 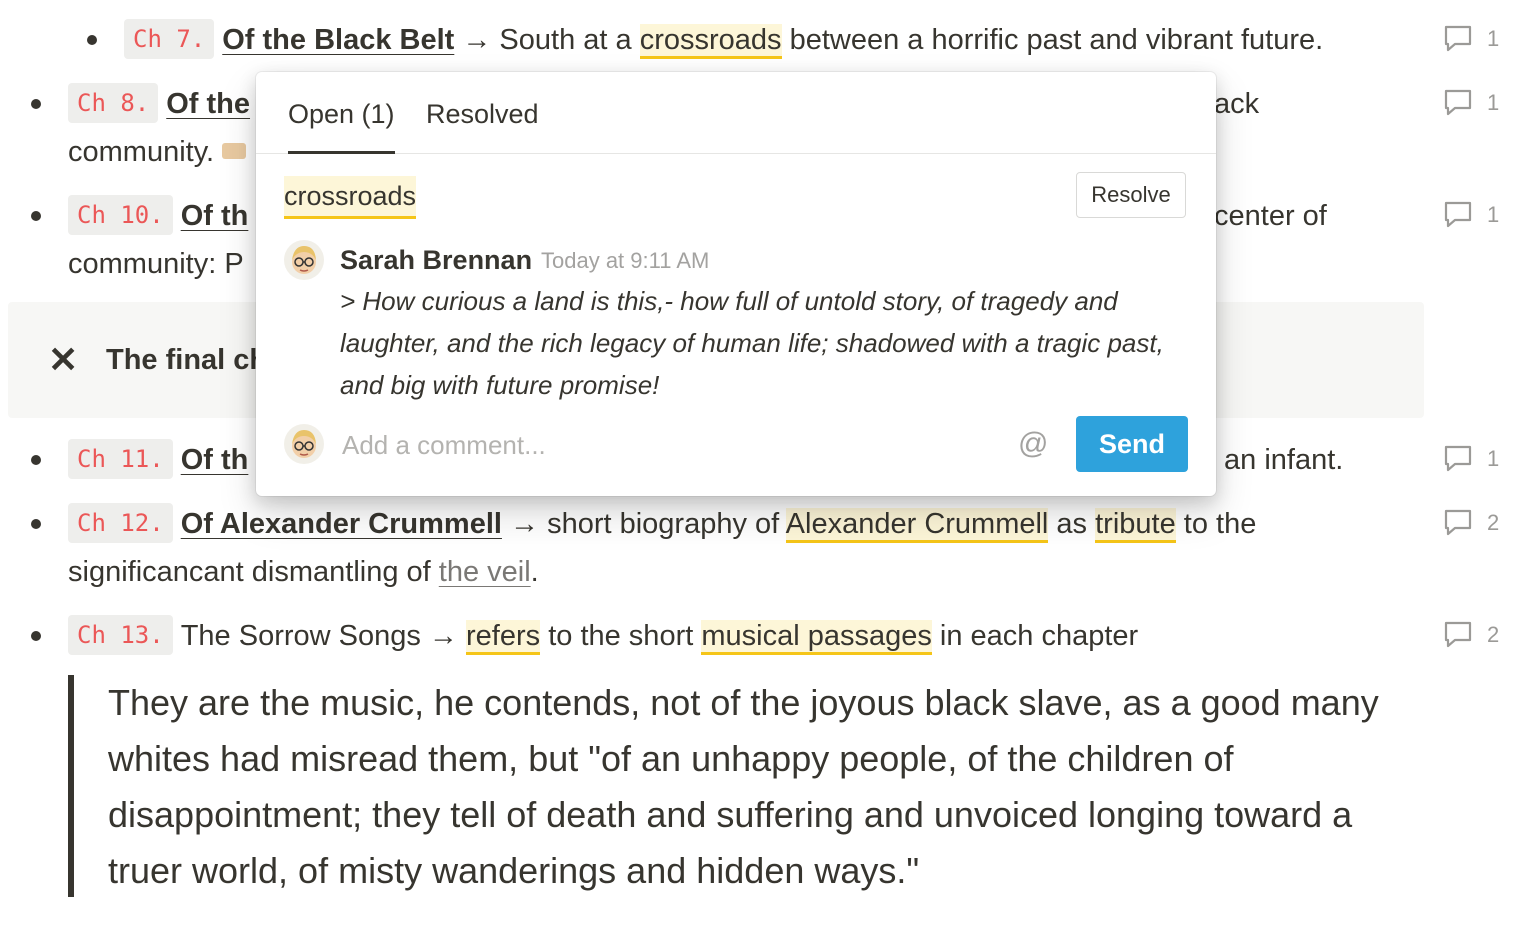 I want to click on highlighted-text: musical passages, so click(x=816, y=637).